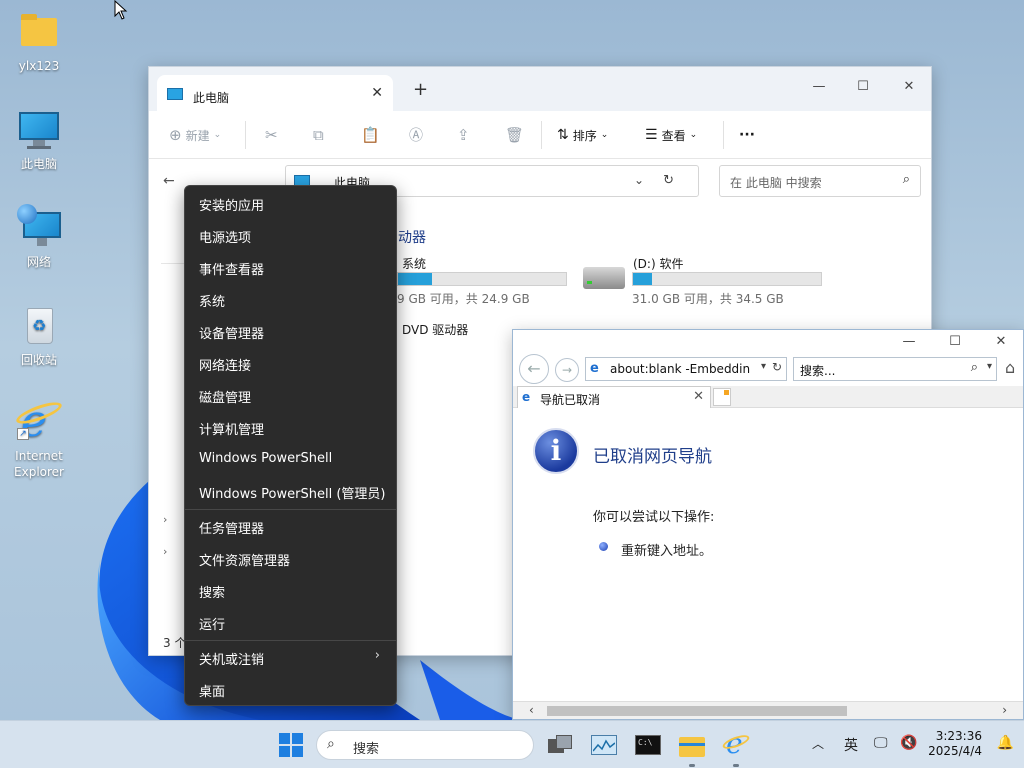  What do you see at coordinates (416, 135) in the screenshot?
I see `rename-icon: Ⓐ` at bounding box center [416, 135].